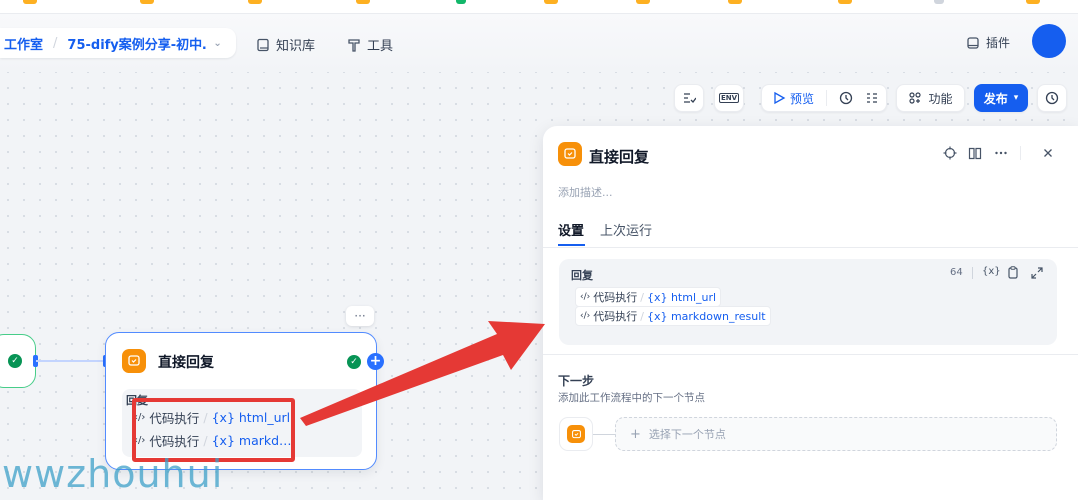 Image resolution: width=1078 pixels, height=500 pixels. I want to click on next-step-description: 添加此工作流程中的下一个节点, so click(631, 398).